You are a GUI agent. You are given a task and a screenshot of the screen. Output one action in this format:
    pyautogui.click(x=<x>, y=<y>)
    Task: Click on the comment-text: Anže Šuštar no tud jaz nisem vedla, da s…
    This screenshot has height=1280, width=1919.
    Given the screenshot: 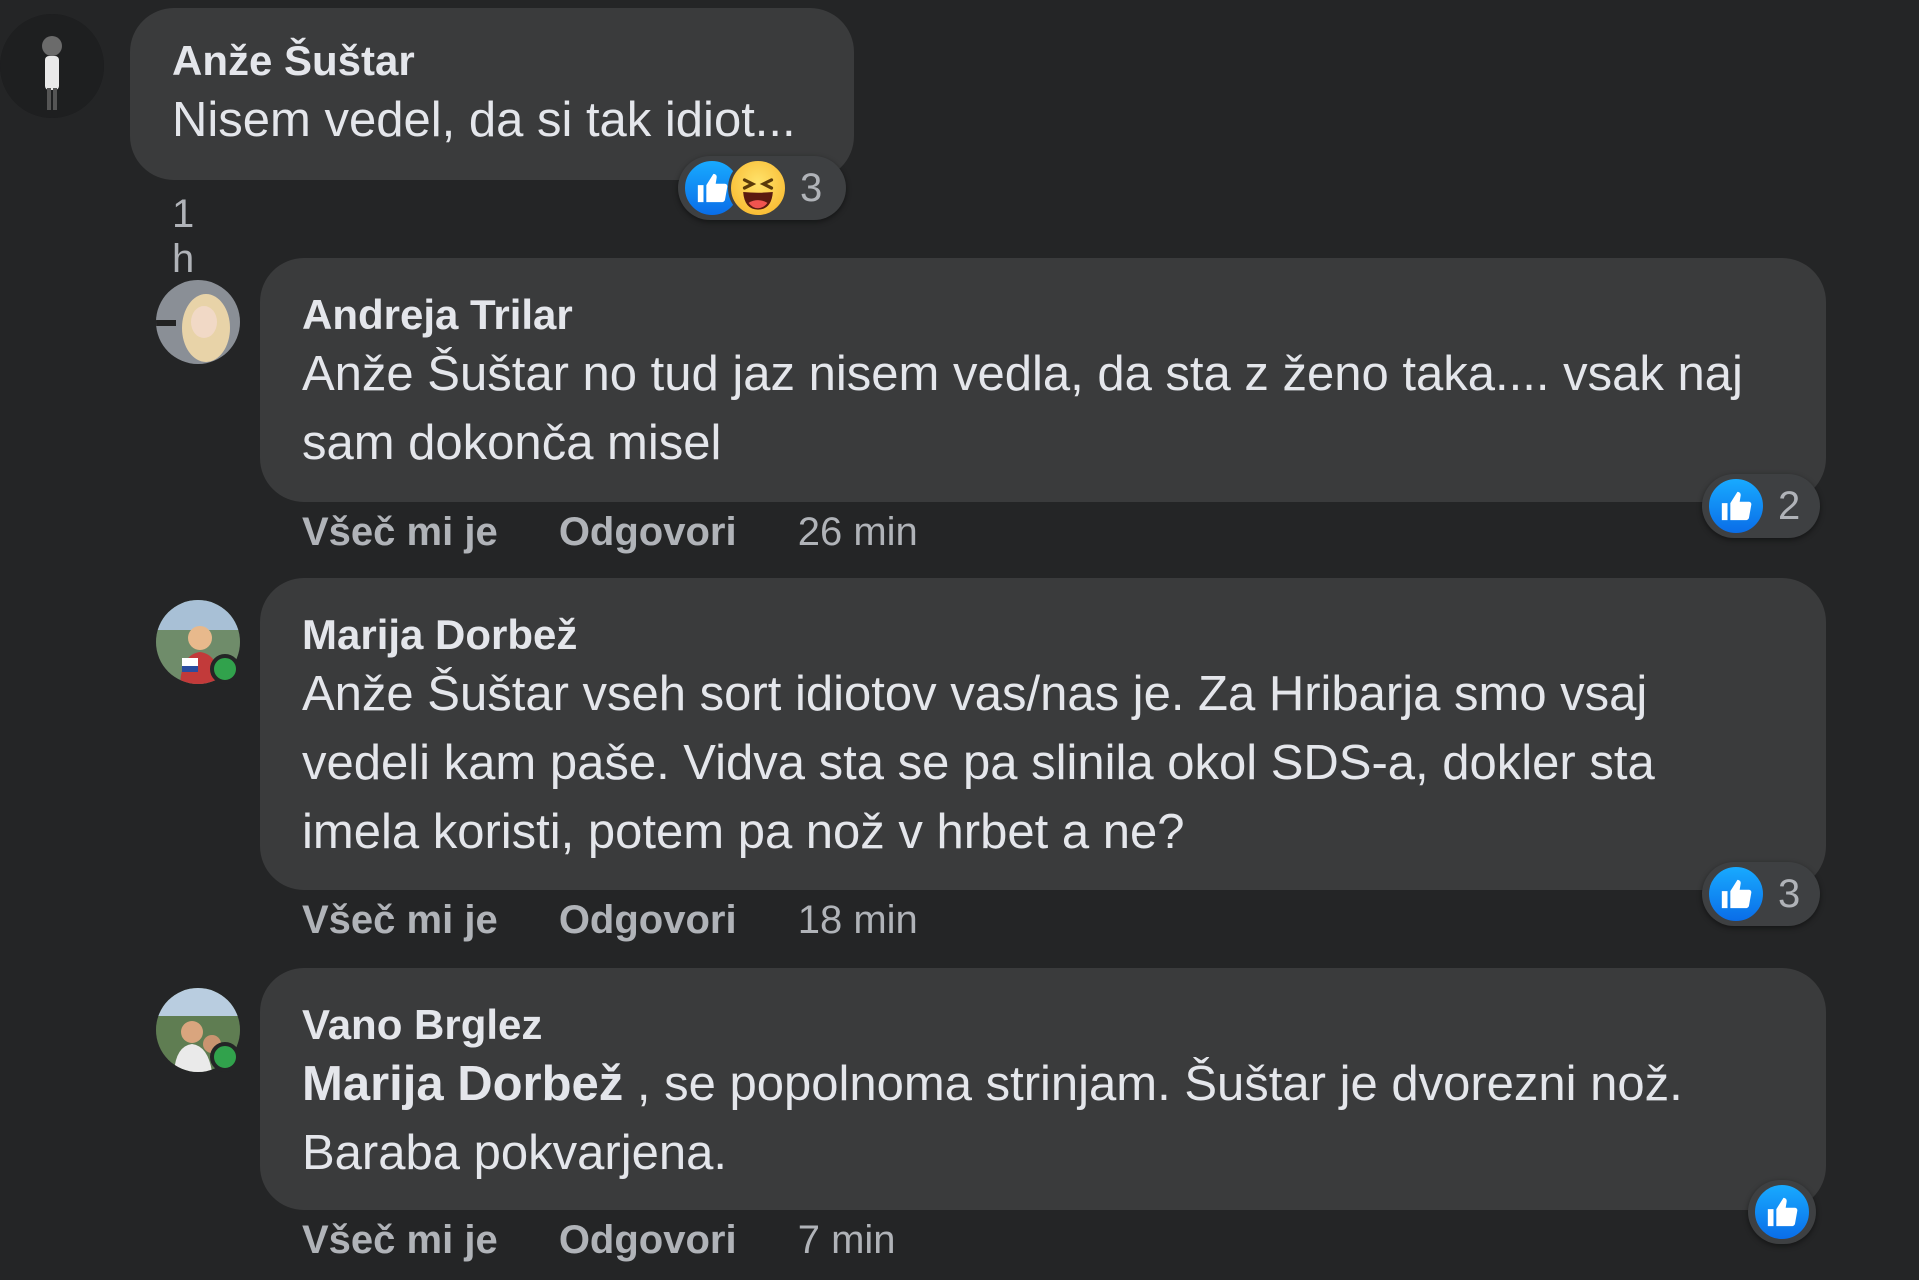 What is the action you would take?
    pyautogui.click(x=1022, y=409)
    